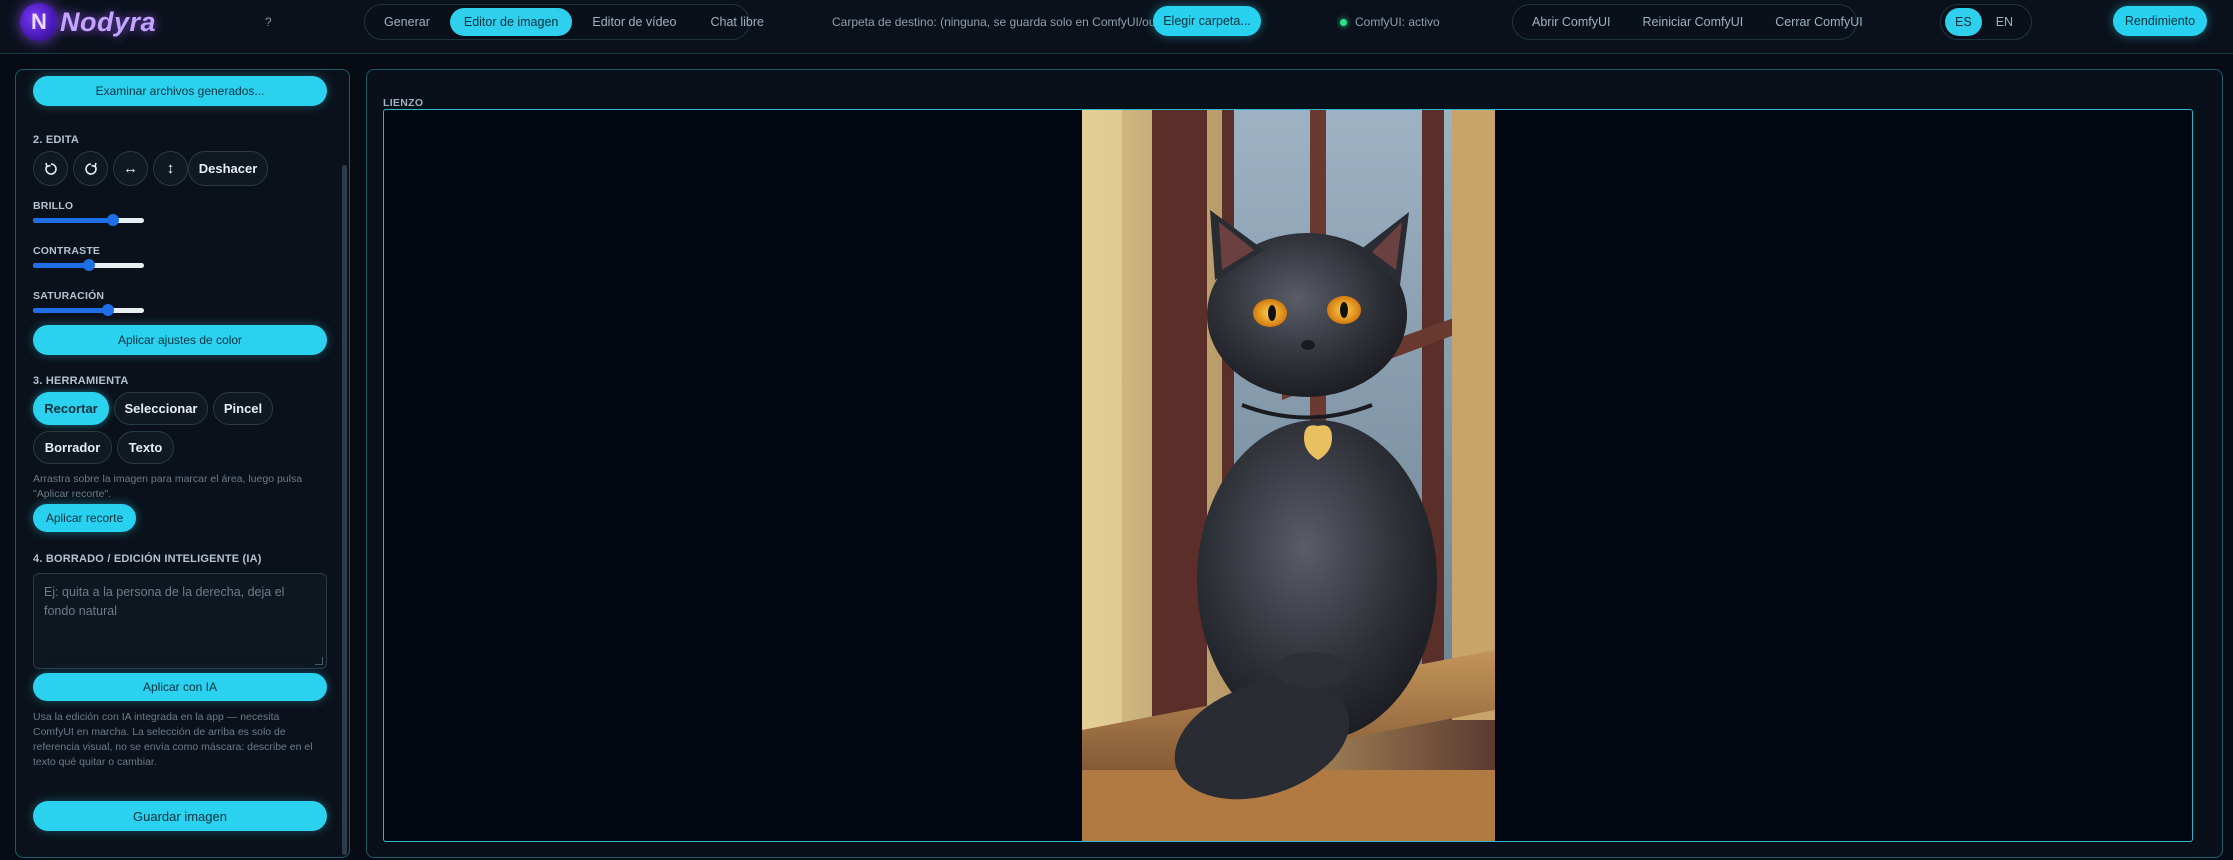 Image resolution: width=2233 pixels, height=860 pixels. I want to click on lang-en-button: EN, so click(2004, 22).